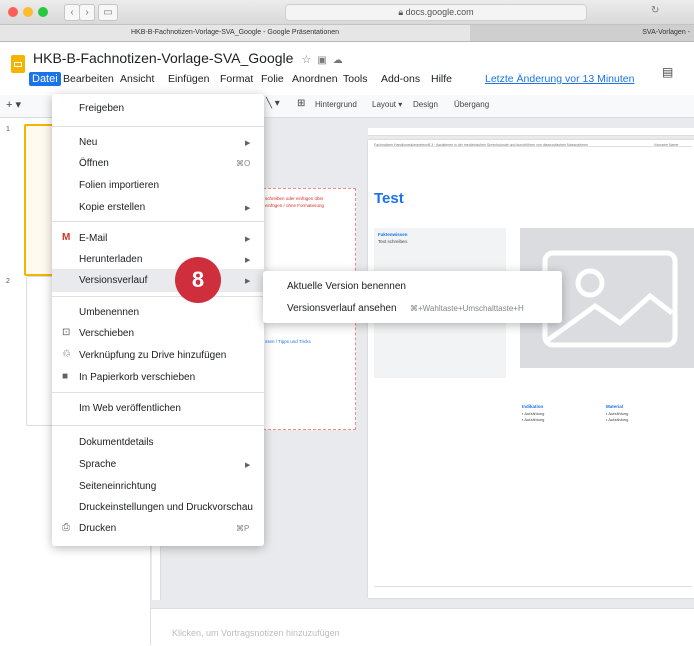  What do you see at coordinates (393, 241) in the screenshot?
I see `facts-text: Text schreiben.` at bounding box center [393, 241].